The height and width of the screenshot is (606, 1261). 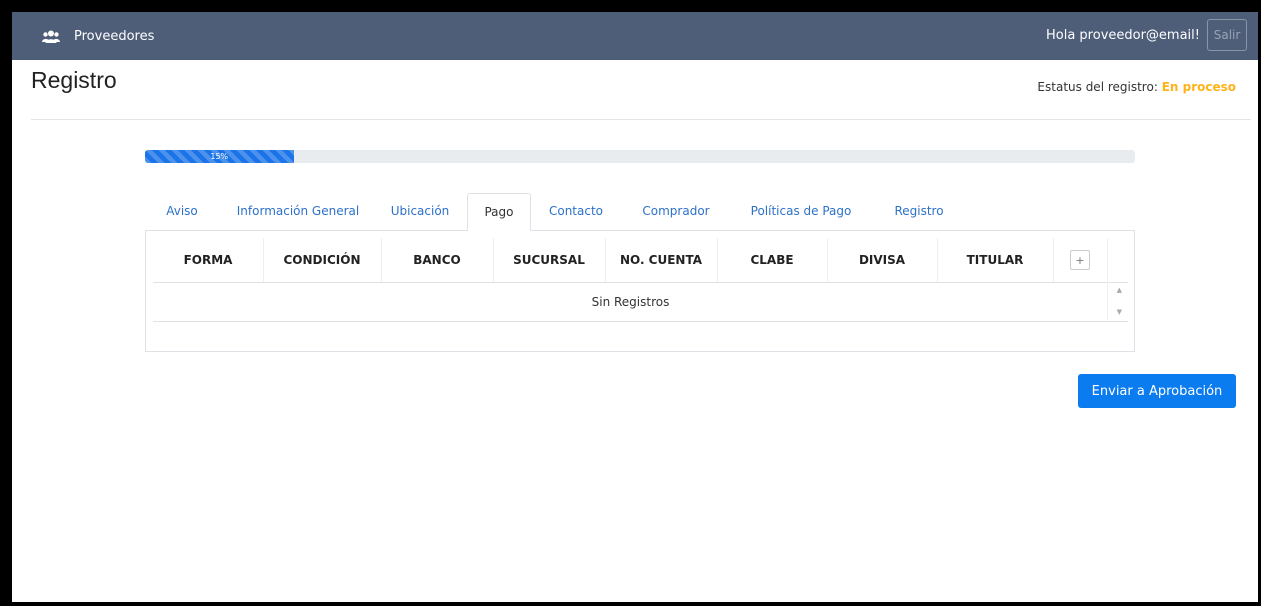 What do you see at coordinates (420, 211) in the screenshot?
I see `tab-ubicacion: Ubicación` at bounding box center [420, 211].